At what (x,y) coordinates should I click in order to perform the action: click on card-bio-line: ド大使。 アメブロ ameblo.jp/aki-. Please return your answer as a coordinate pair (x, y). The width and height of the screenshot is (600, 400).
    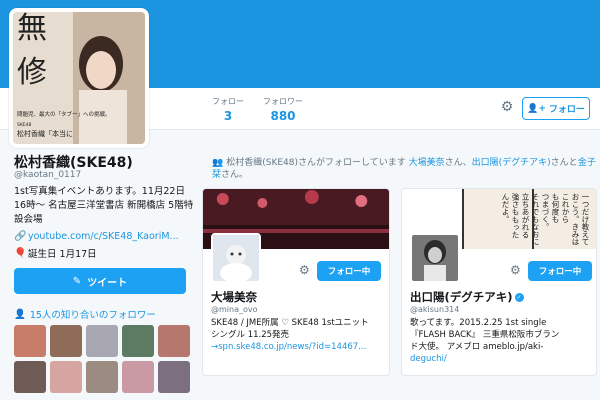
    Looking at the image, I should click on (477, 347).